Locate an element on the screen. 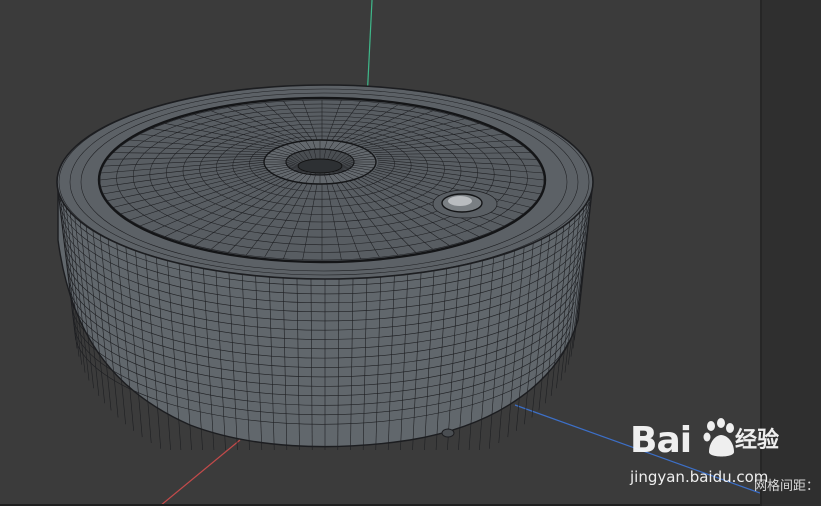 The image size is (821, 506). center-hole-bottom is located at coordinates (320, 166).